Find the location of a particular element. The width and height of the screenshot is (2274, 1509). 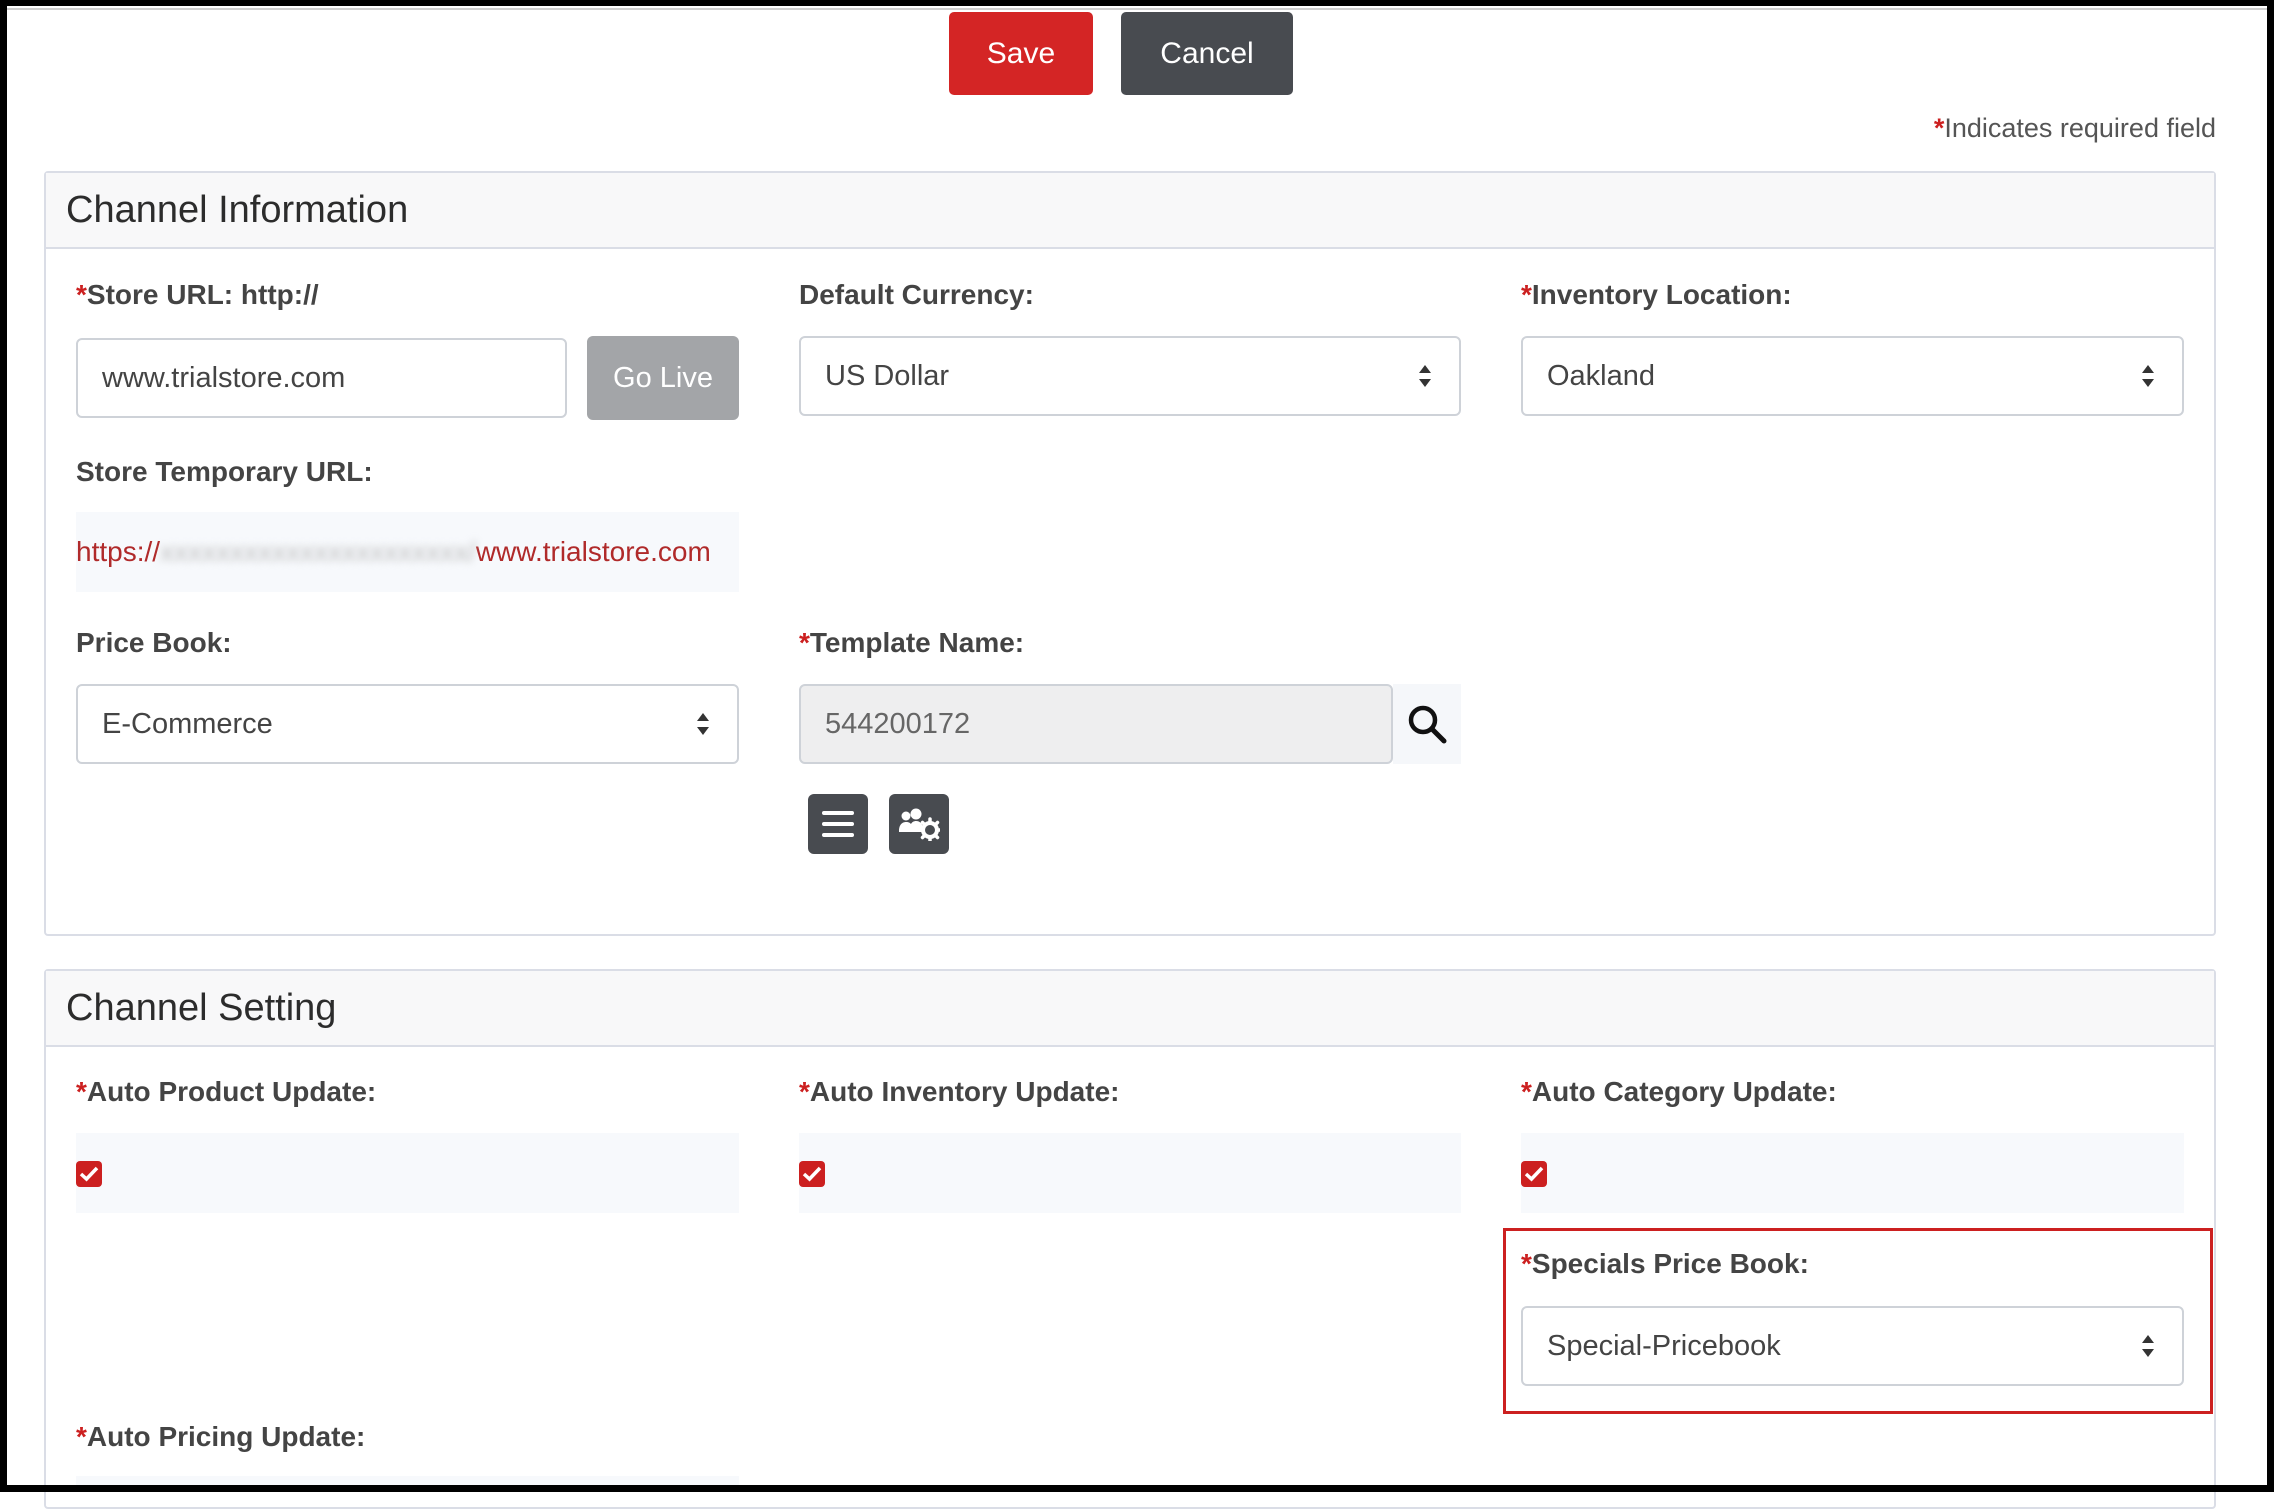

users-gear-icon is located at coordinates (919, 824).